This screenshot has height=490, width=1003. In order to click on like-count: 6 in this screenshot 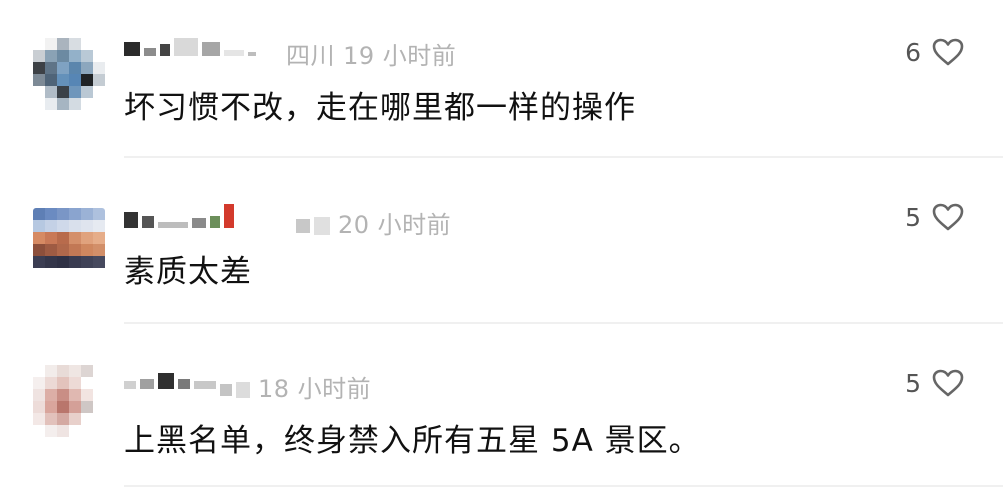, I will do `click(913, 52)`.